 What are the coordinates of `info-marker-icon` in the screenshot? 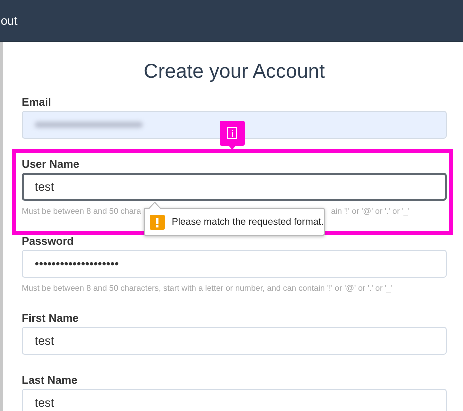 It's located at (232, 136).